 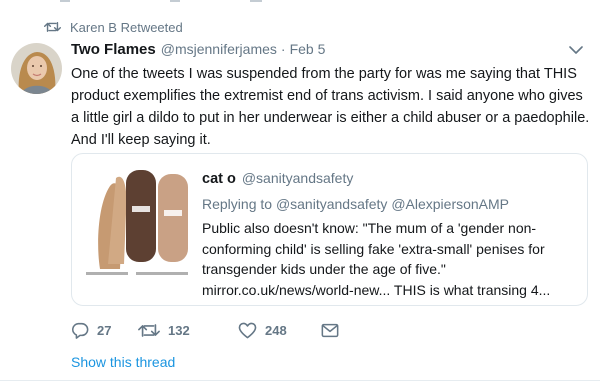 I want to click on tweet-actions: 27 132 248, so click(x=205, y=330).